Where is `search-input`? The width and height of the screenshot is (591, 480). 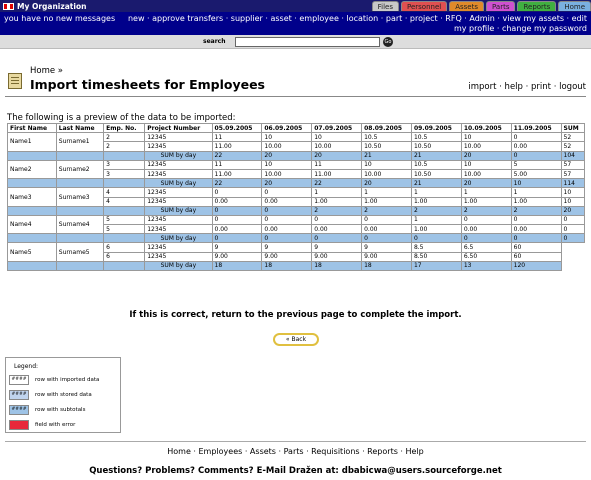
search-input is located at coordinates (307, 42).